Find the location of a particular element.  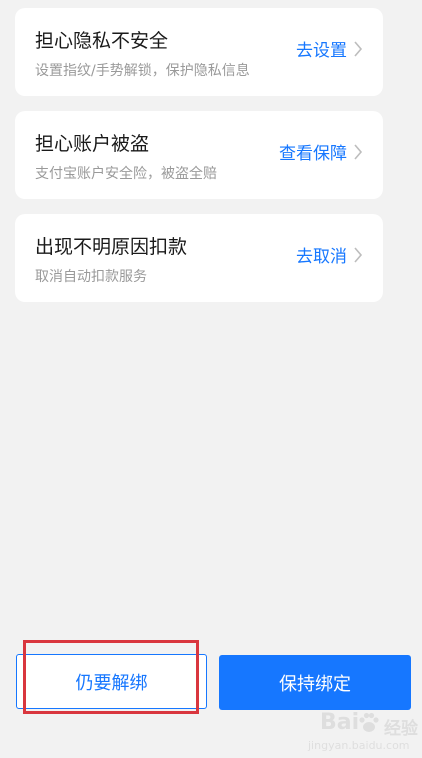

view-protection-link: 查看保障 is located at coordinates (321, 151).